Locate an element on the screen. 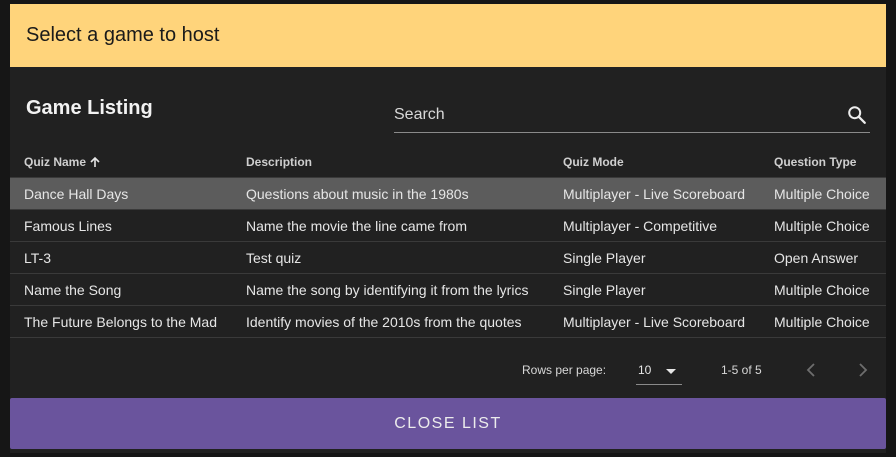 Image resolution: width=896 pixels, height=457 pixels. dialog-title: Select a game to host is located at coordinates (448, 35).